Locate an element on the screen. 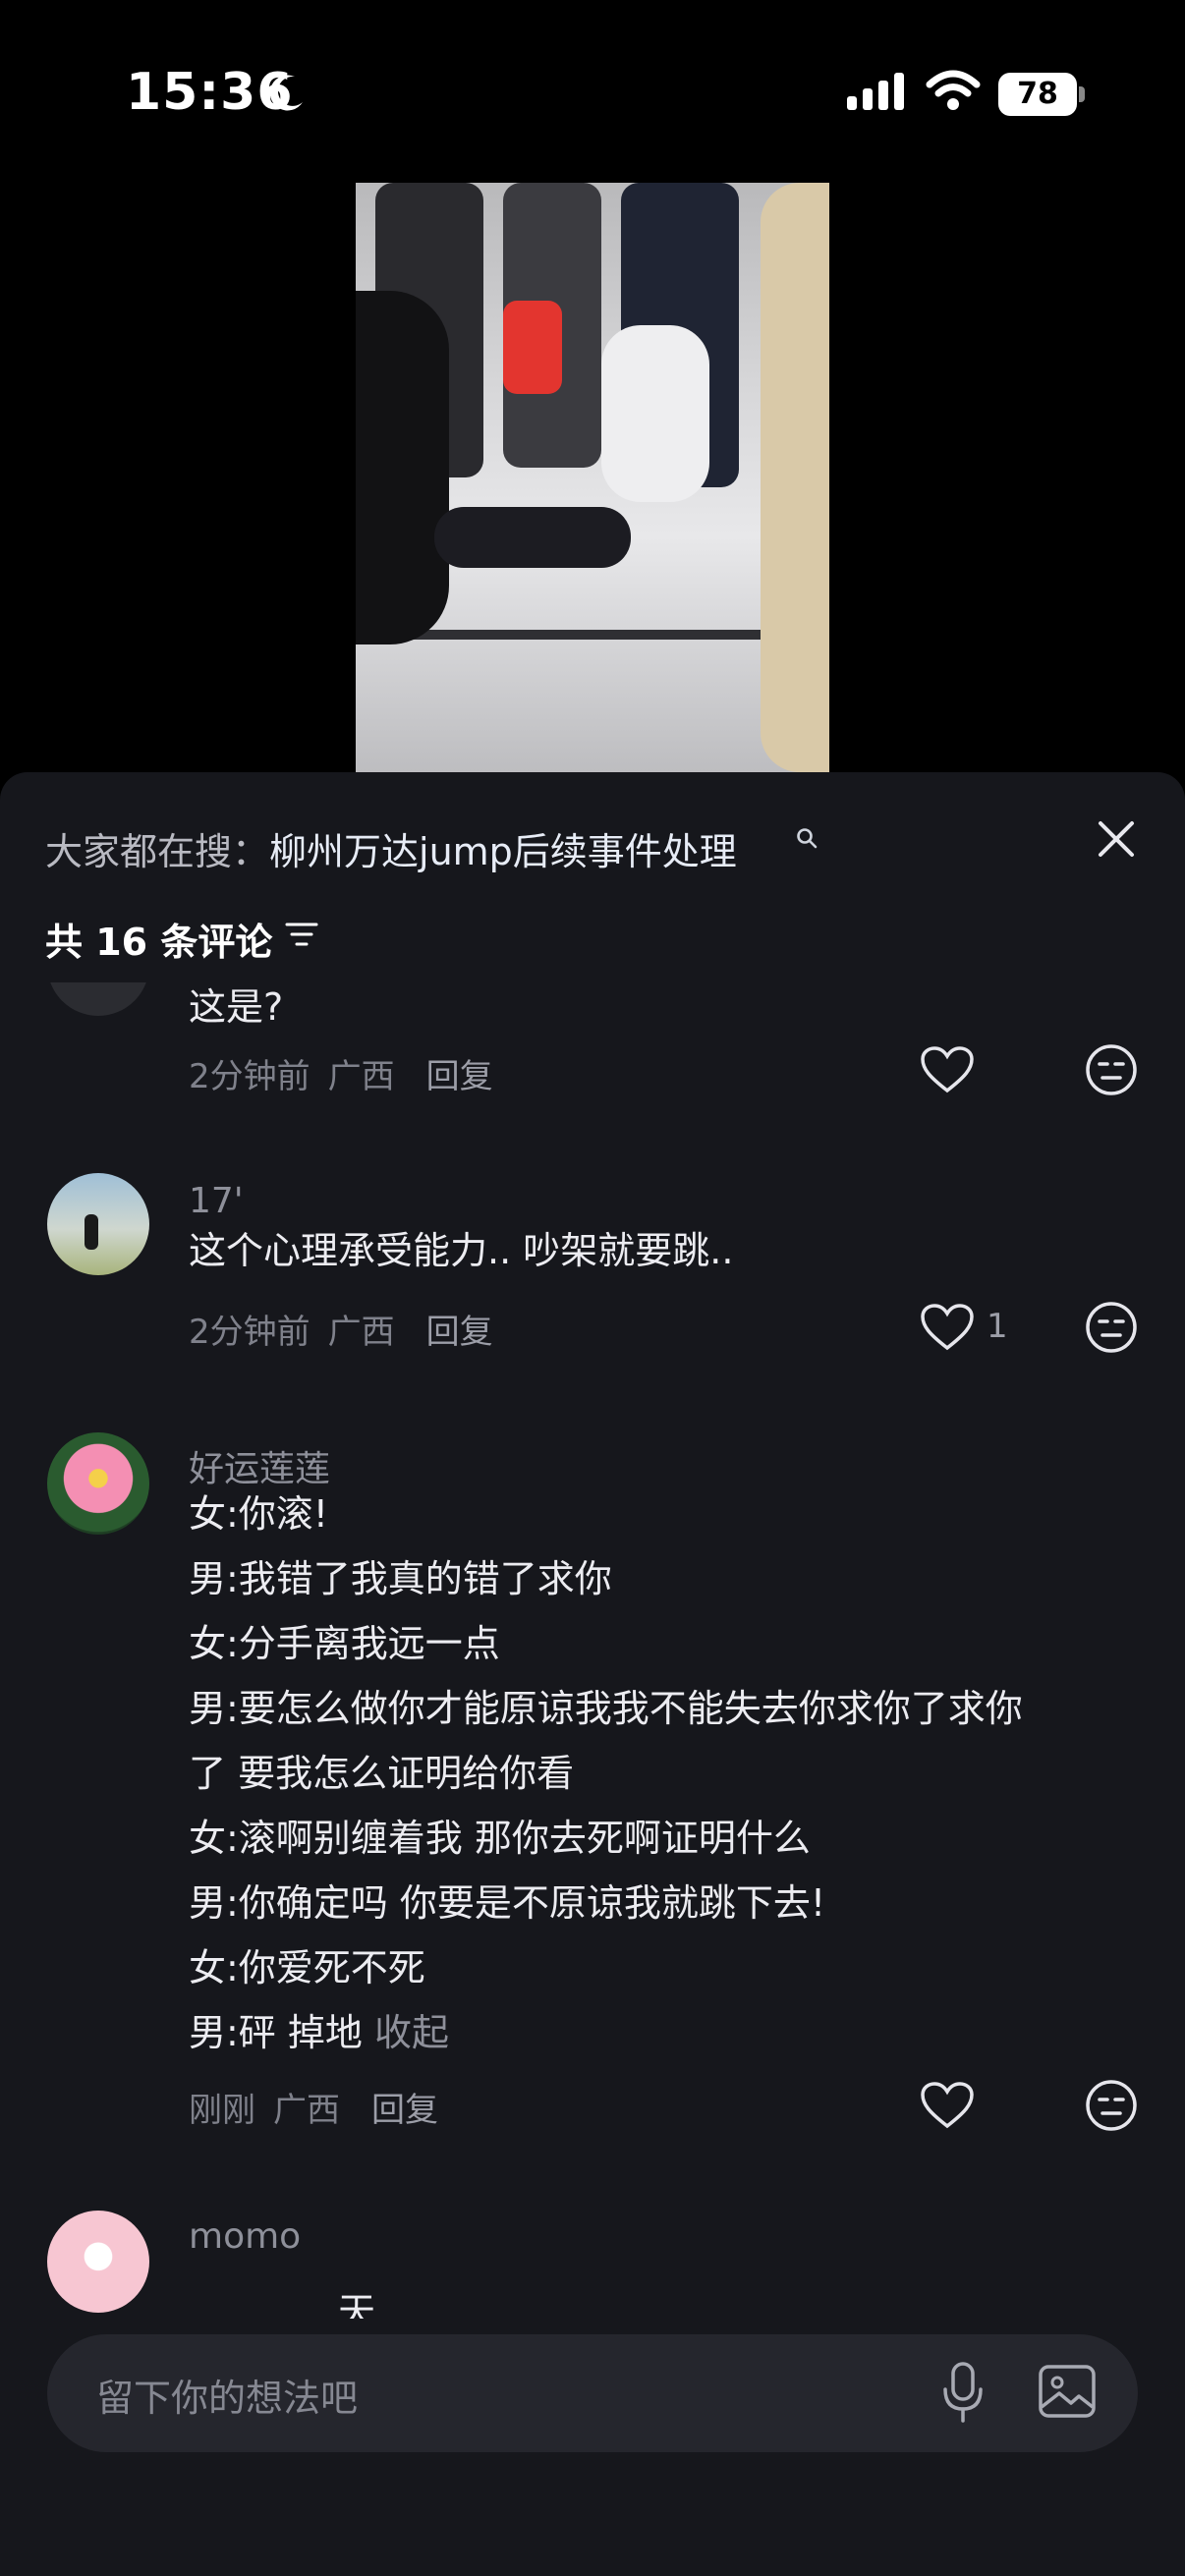 This screenshot has width=1185, height=2576. trending-search: 大家都在搜：柳州万达jump后续事件处理 is located at coordinates (391, 848).